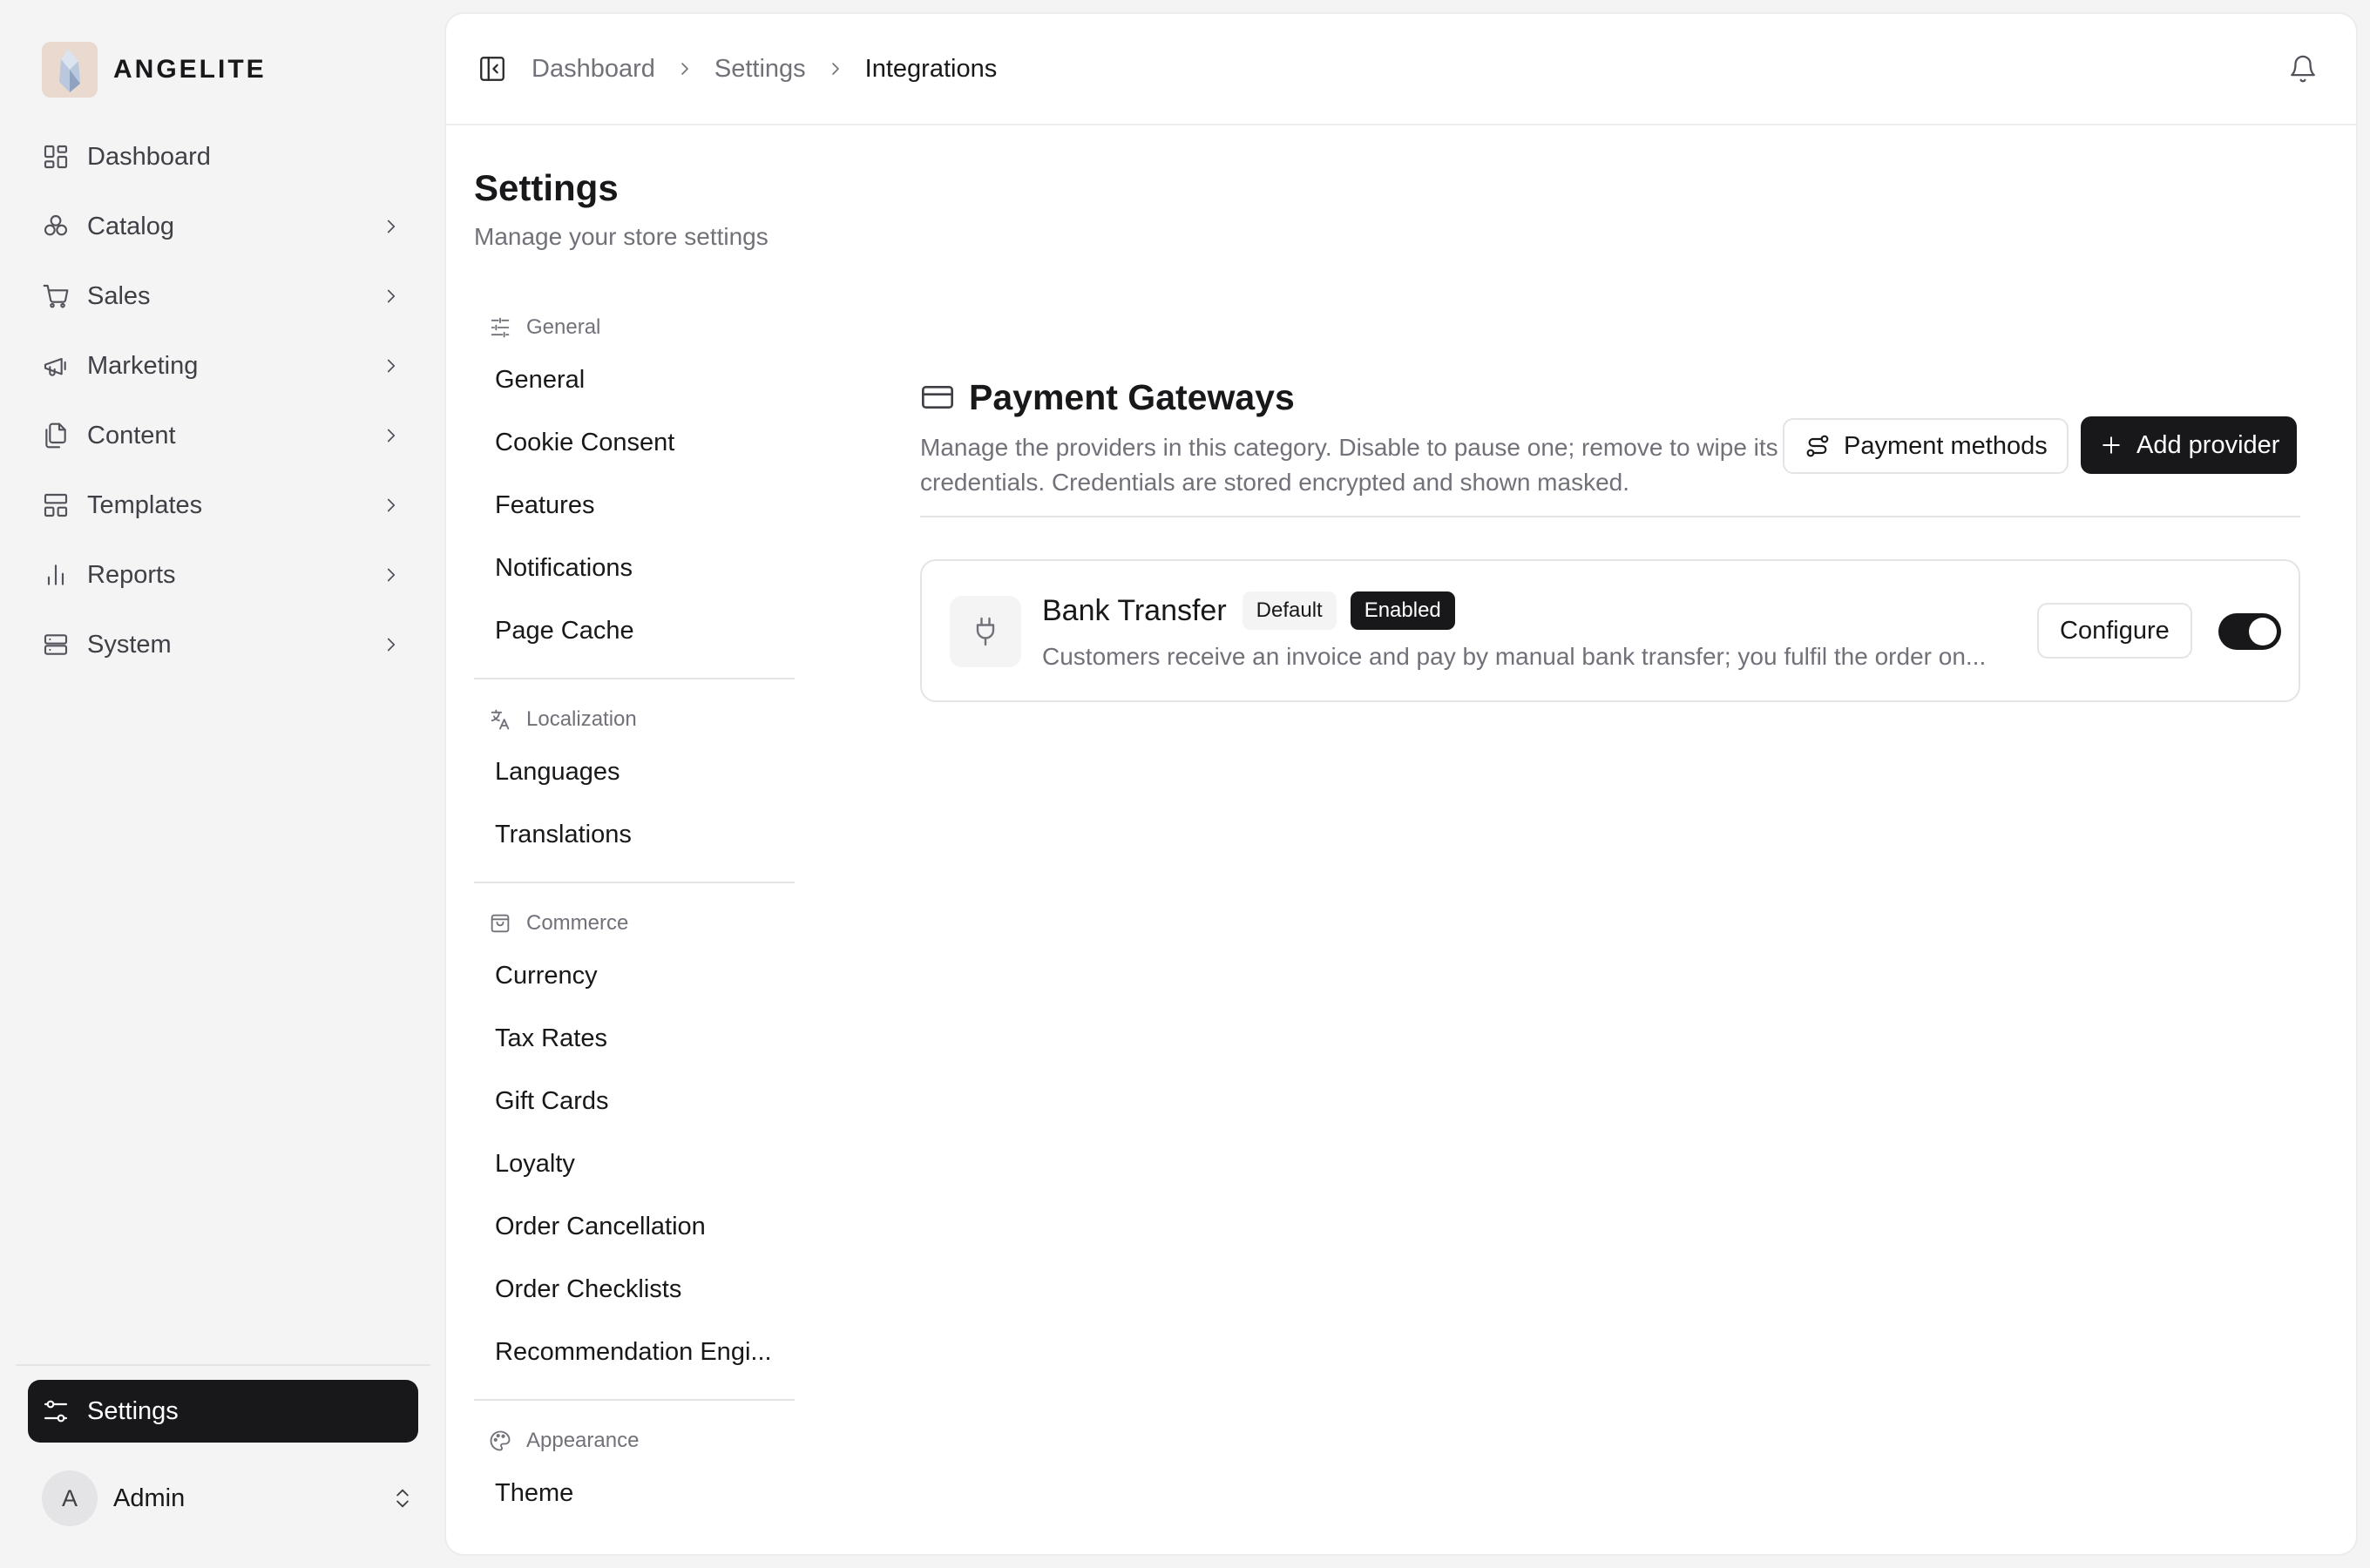  I want to click on sidebar-divider, so click(223, 1365).